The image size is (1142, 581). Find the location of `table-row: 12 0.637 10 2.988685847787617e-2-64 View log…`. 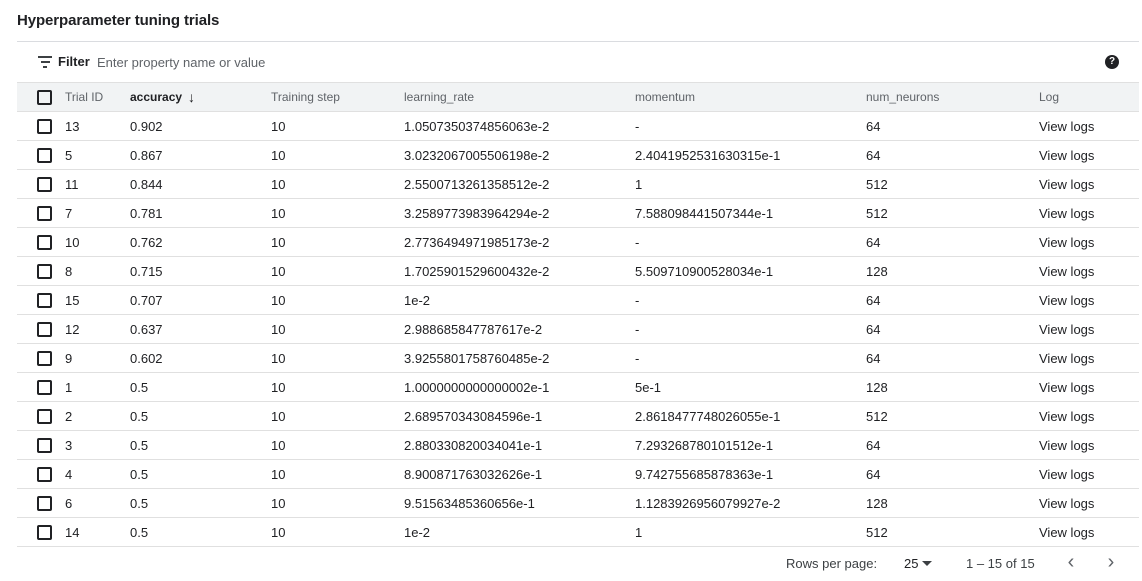

table-row: 12 0.637 10 2.988685847787617e-2-64 View log… is located at coordinates (578, 329).